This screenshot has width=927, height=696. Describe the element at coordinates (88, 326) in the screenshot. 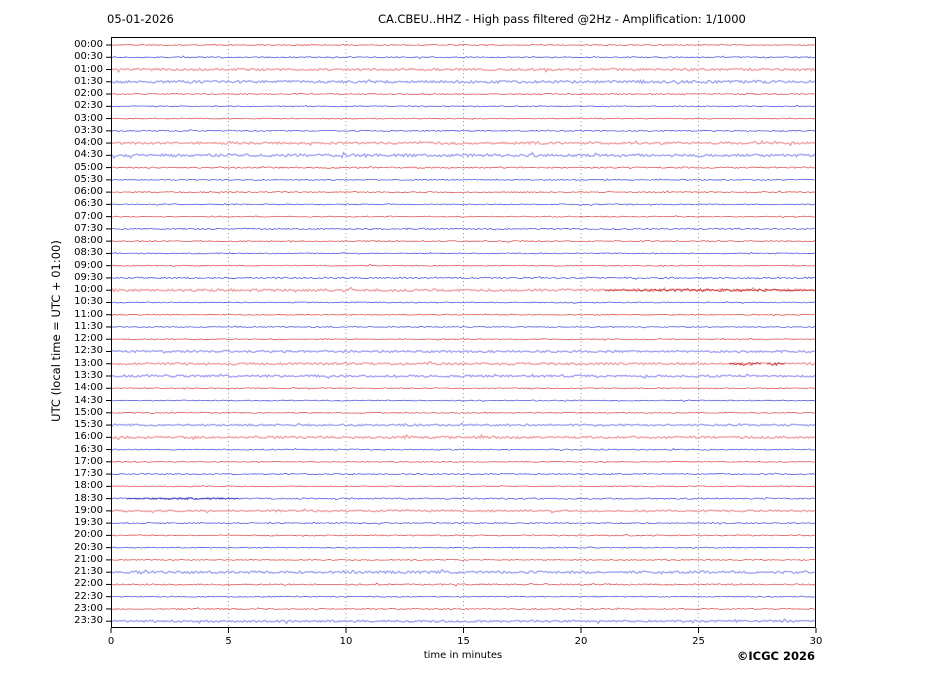

I see `y-tick-label: 11:30` at that location.